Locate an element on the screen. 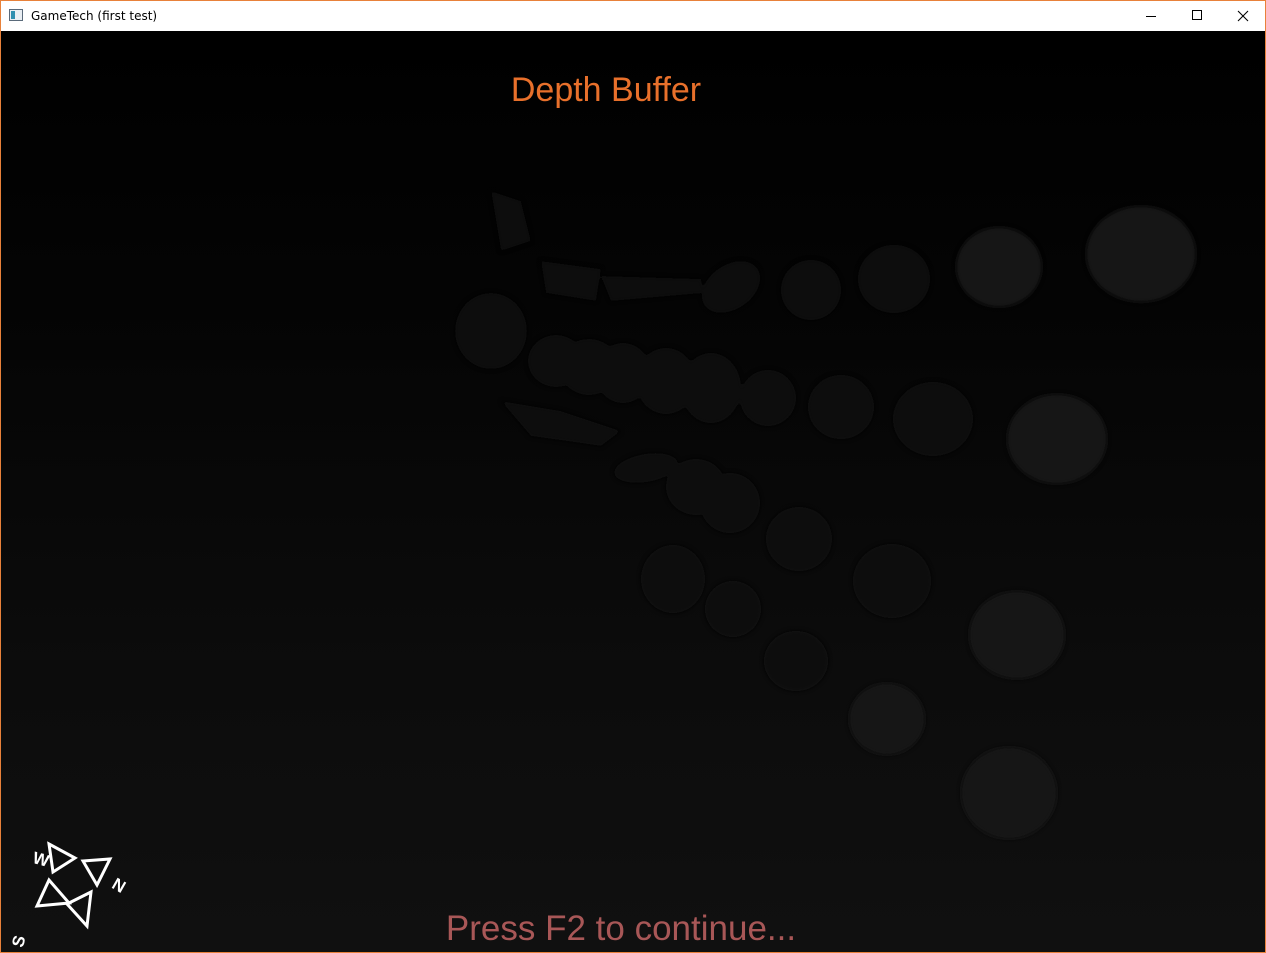 The height and width of the screenshot is (953, 1266). maximize-button is located at coordinates (1197, 16).